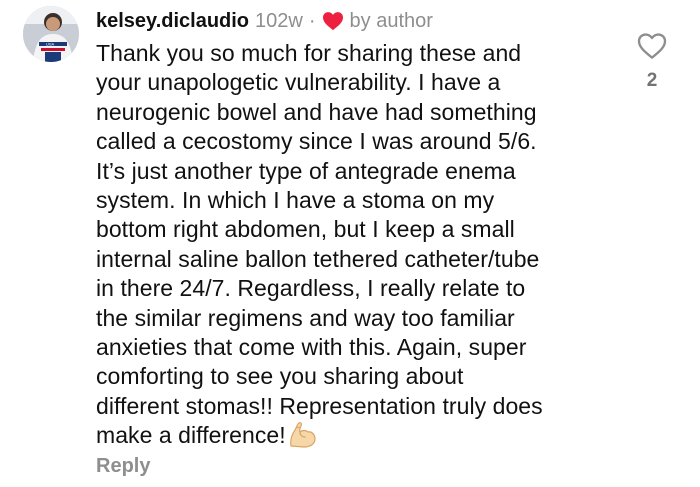  I want to click on heart-outline-icon, so click(652, 46).